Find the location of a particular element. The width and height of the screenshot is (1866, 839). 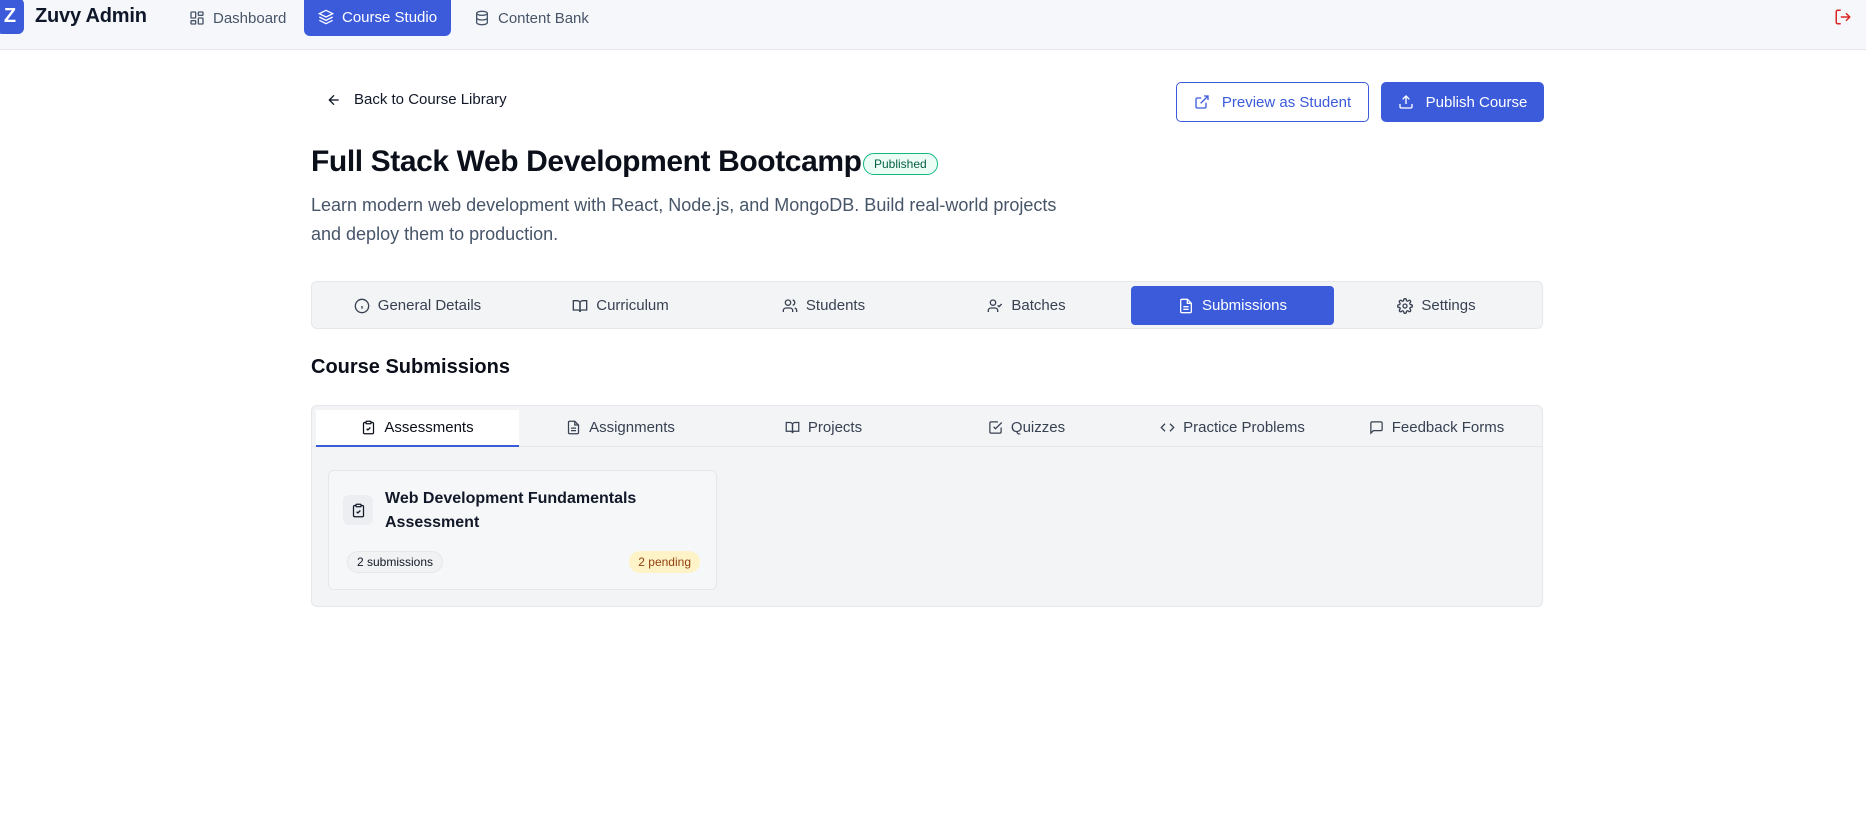

subtab-practice-problems: Practice Problems is located at coordinates (1232, 427).